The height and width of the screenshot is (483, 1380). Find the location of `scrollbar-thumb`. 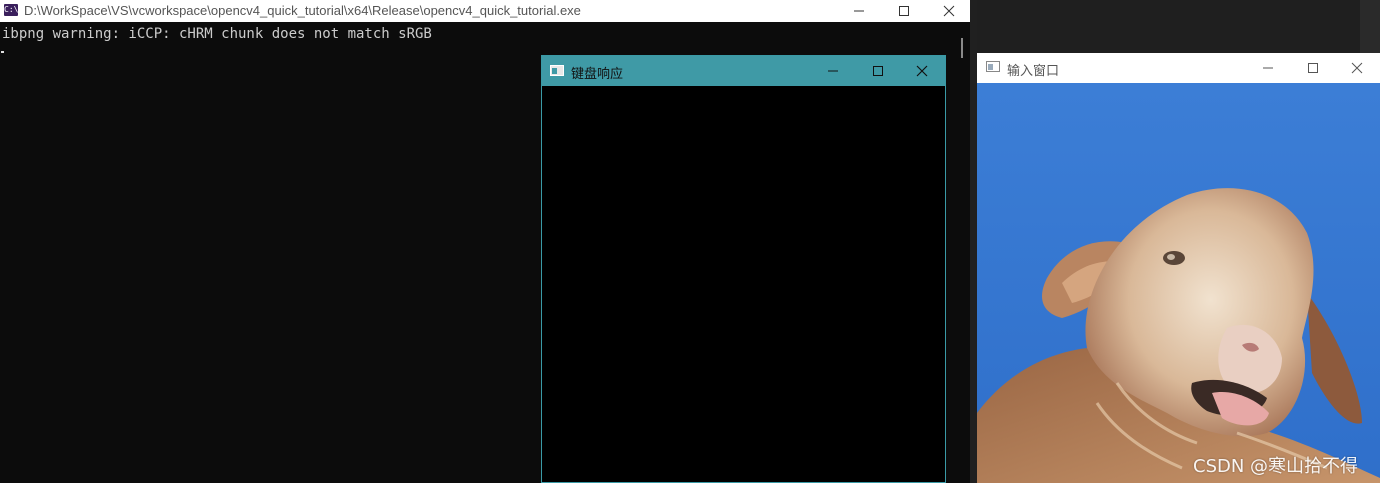

scrollbar-thumb is located at coordinates (962, 48).